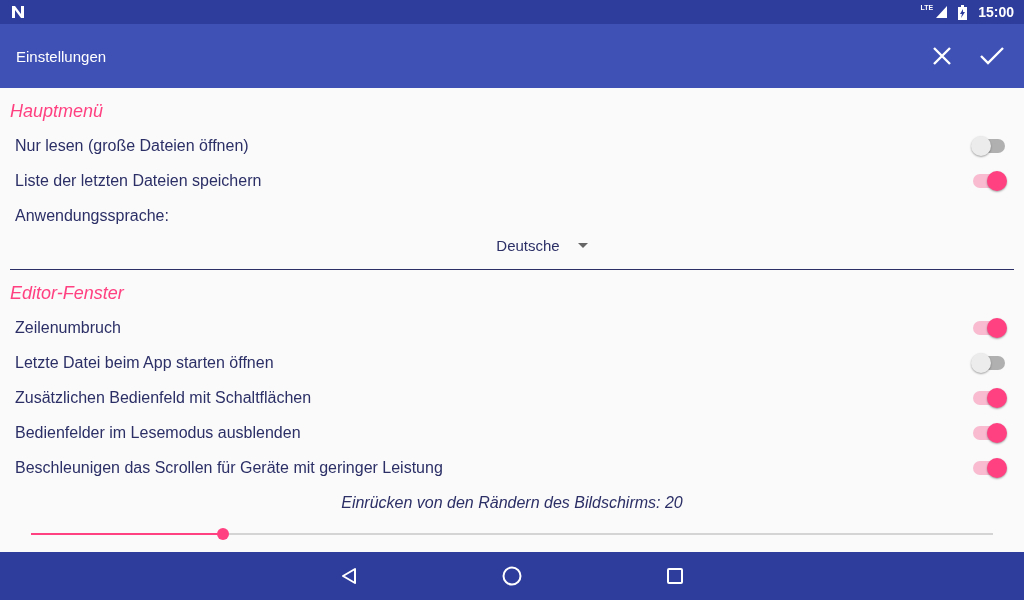 This screenshot has height=600, width=1024. What do you see at coordinates (57, 111) in the screenshot?
I see `section-header: Hauptmenü` at bounding box center [57, 111].